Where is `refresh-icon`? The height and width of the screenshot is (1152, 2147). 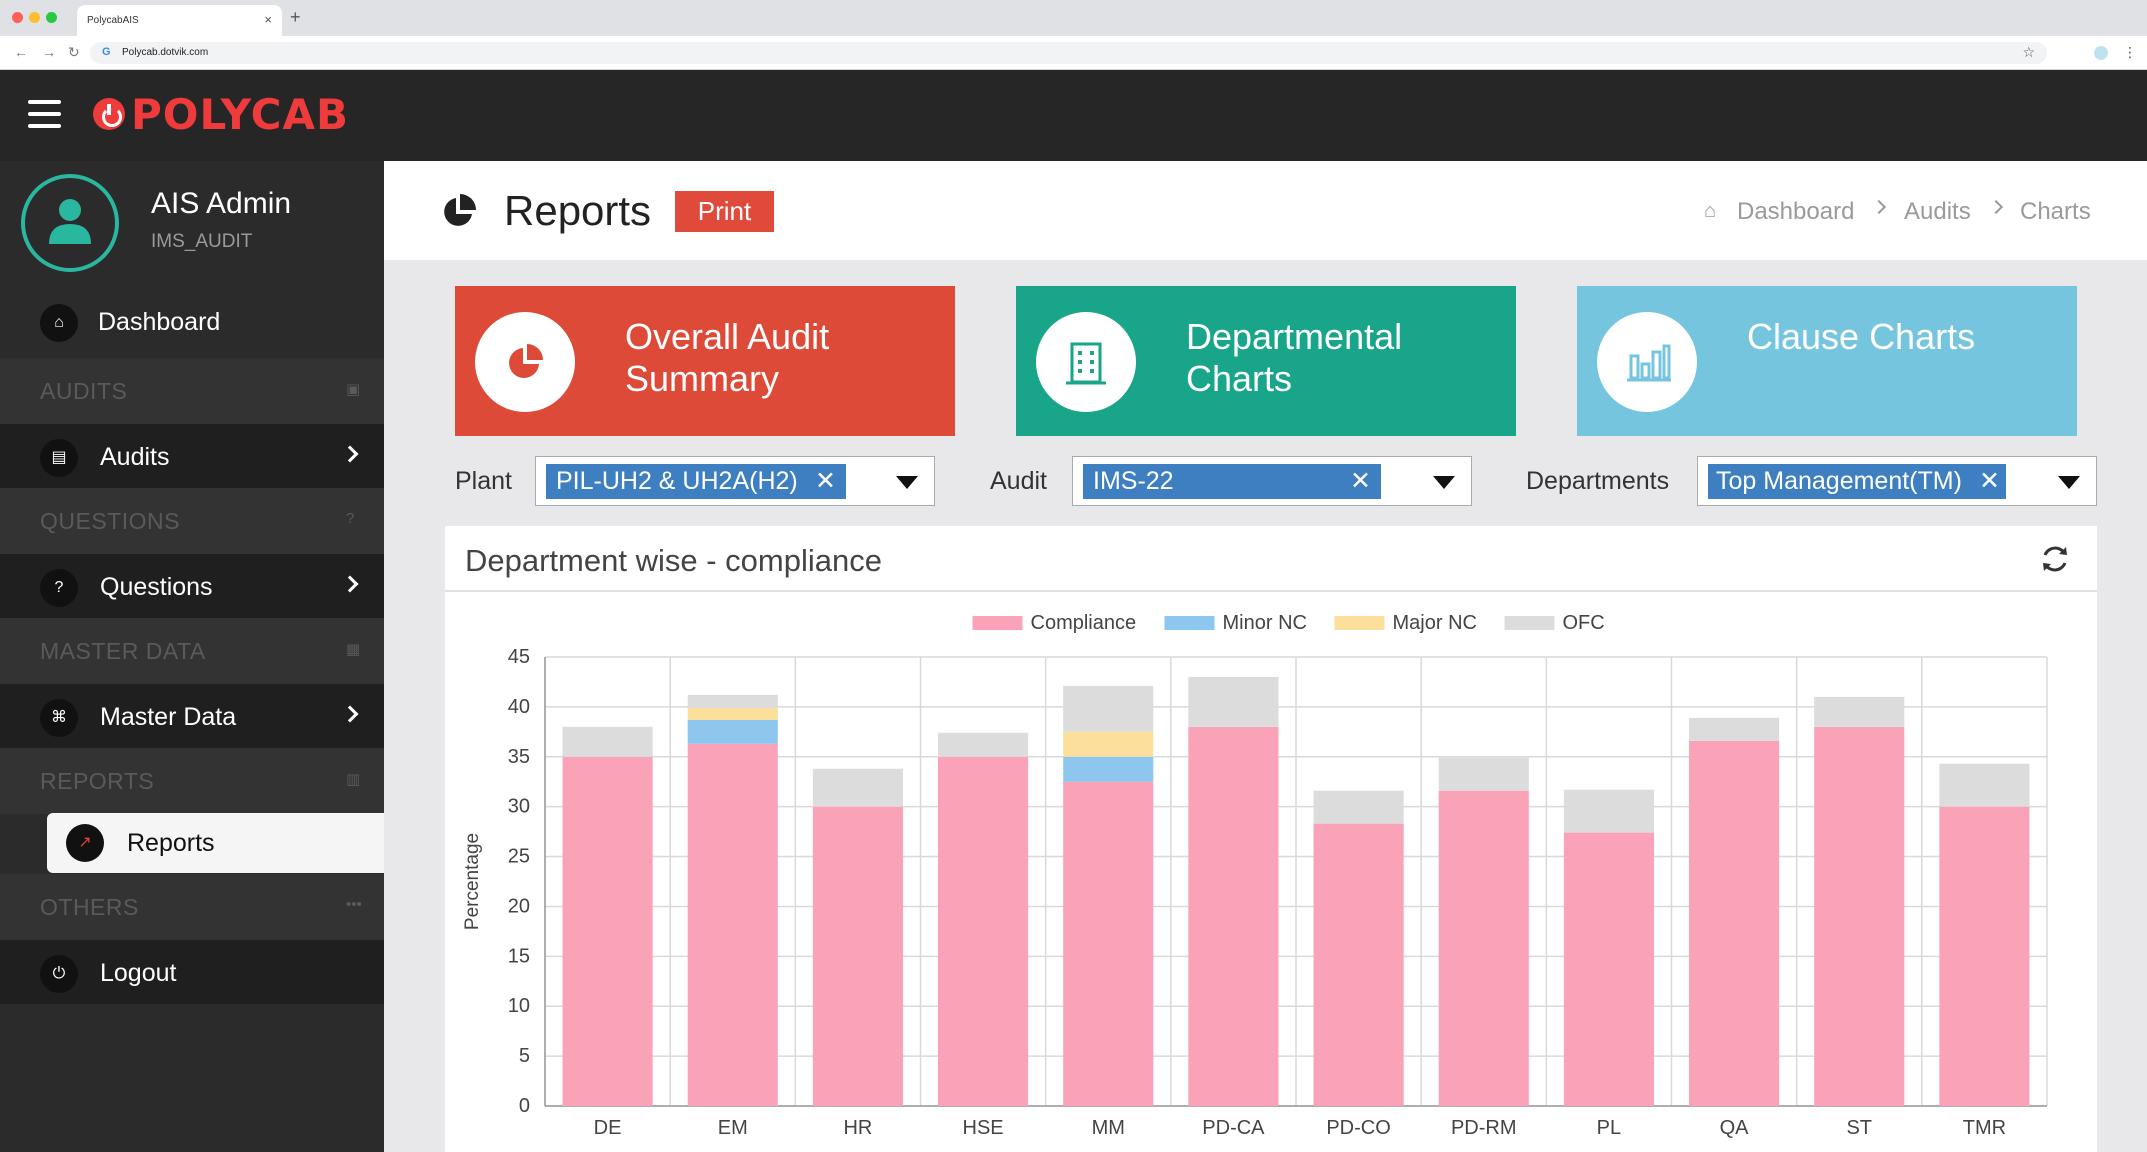 refresh-icon is located at coordinates (2055, 559).